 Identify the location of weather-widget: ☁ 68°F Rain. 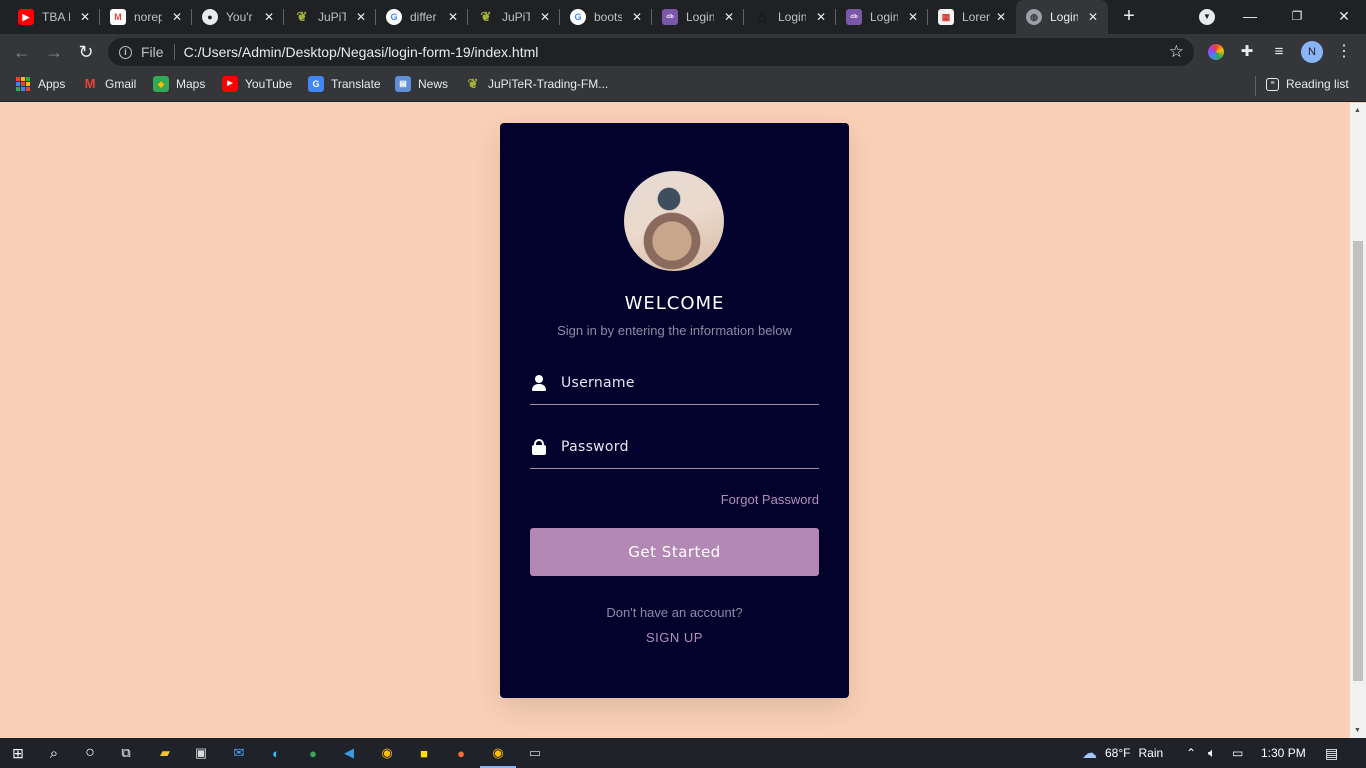
(1122, 753).